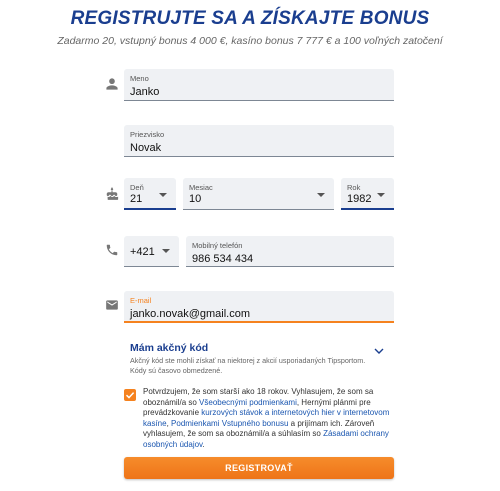 This screenshot has width=500, height=491. I want to click on last-name-field: Priezvisko Novak, so click(259, 141).